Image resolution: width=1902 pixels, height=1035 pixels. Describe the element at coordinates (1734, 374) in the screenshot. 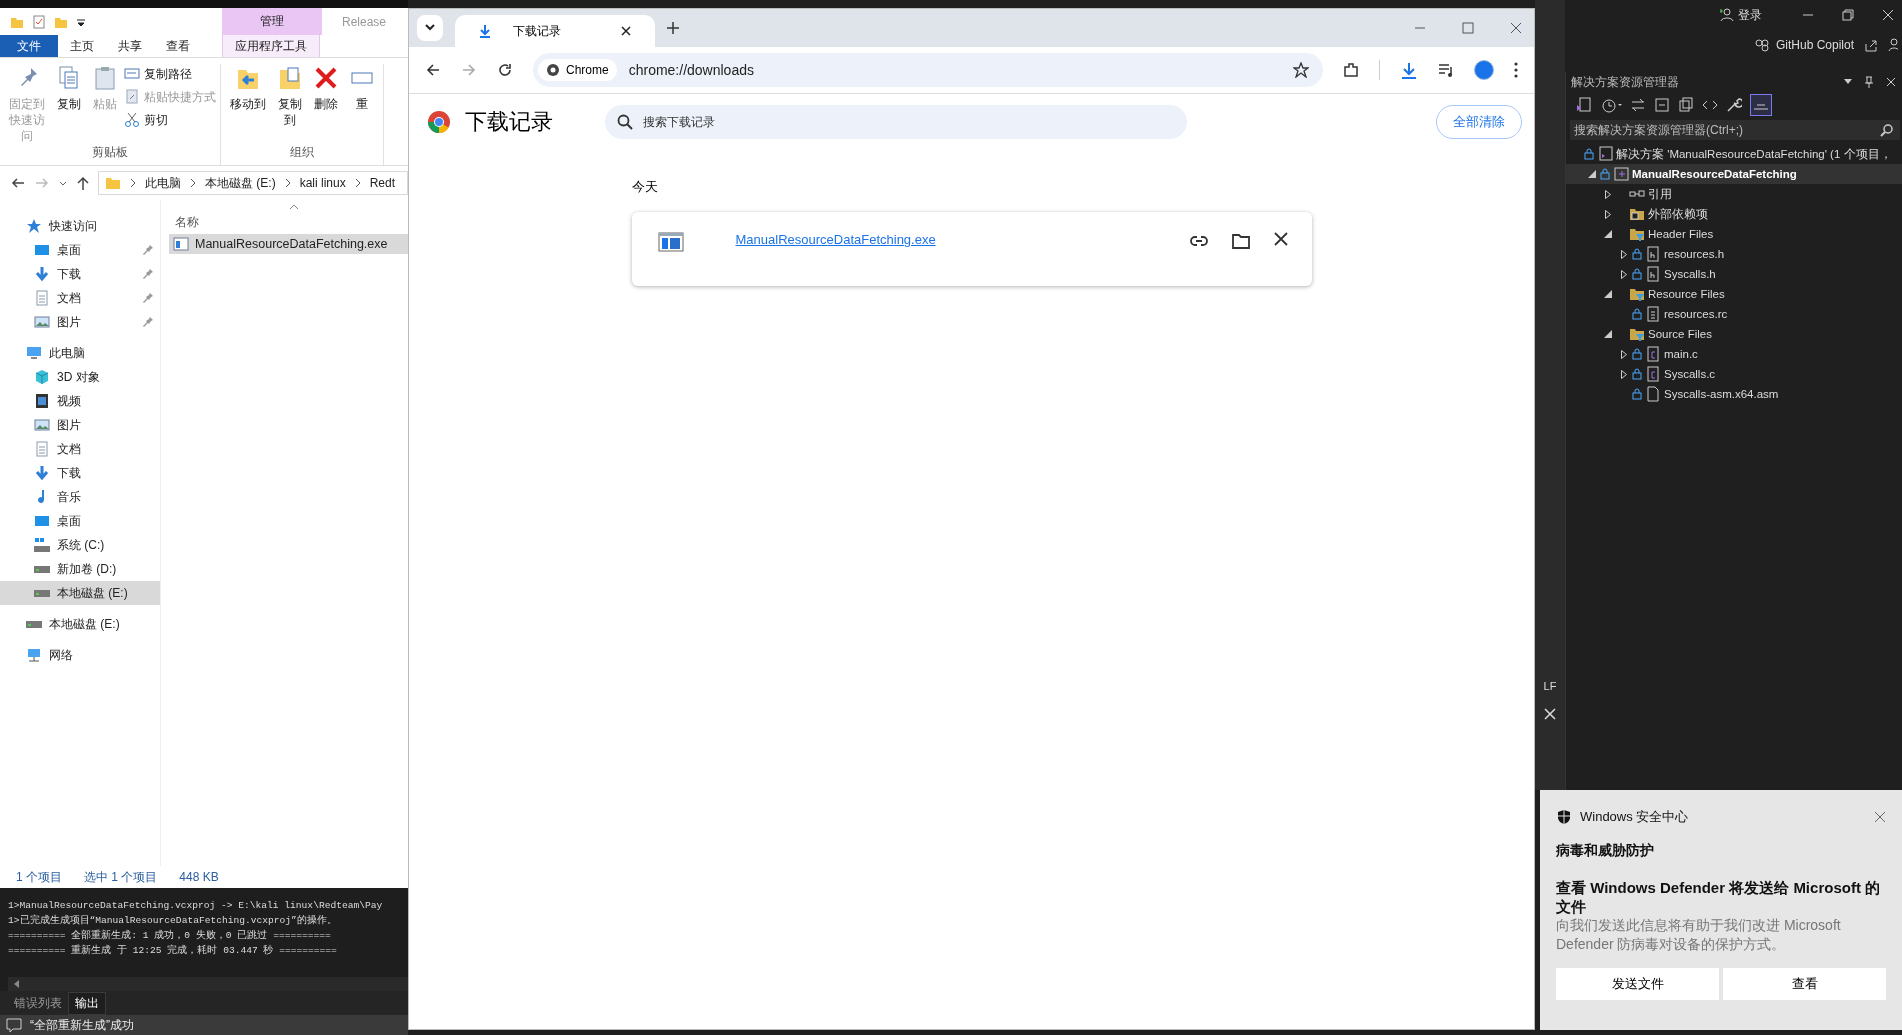

I see `tree-item: Syscalls.c` at that location.